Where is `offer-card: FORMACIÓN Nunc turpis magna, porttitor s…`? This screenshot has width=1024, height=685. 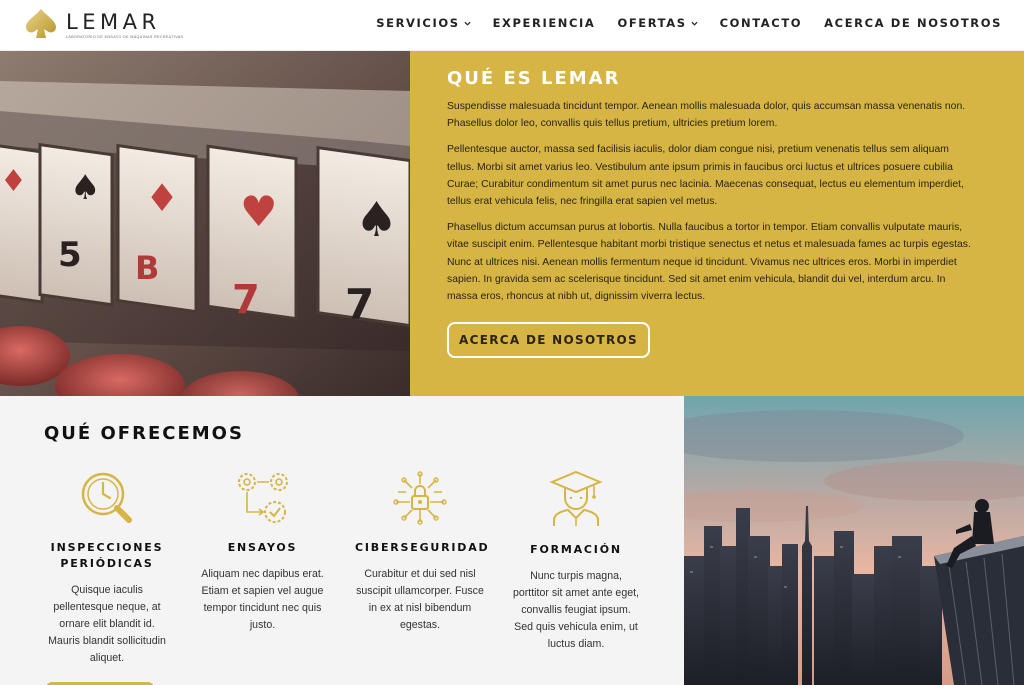 offer-card: FORMACIÓN Nunc turpis magna, porttitor s… is located at coordinates (576, 561).